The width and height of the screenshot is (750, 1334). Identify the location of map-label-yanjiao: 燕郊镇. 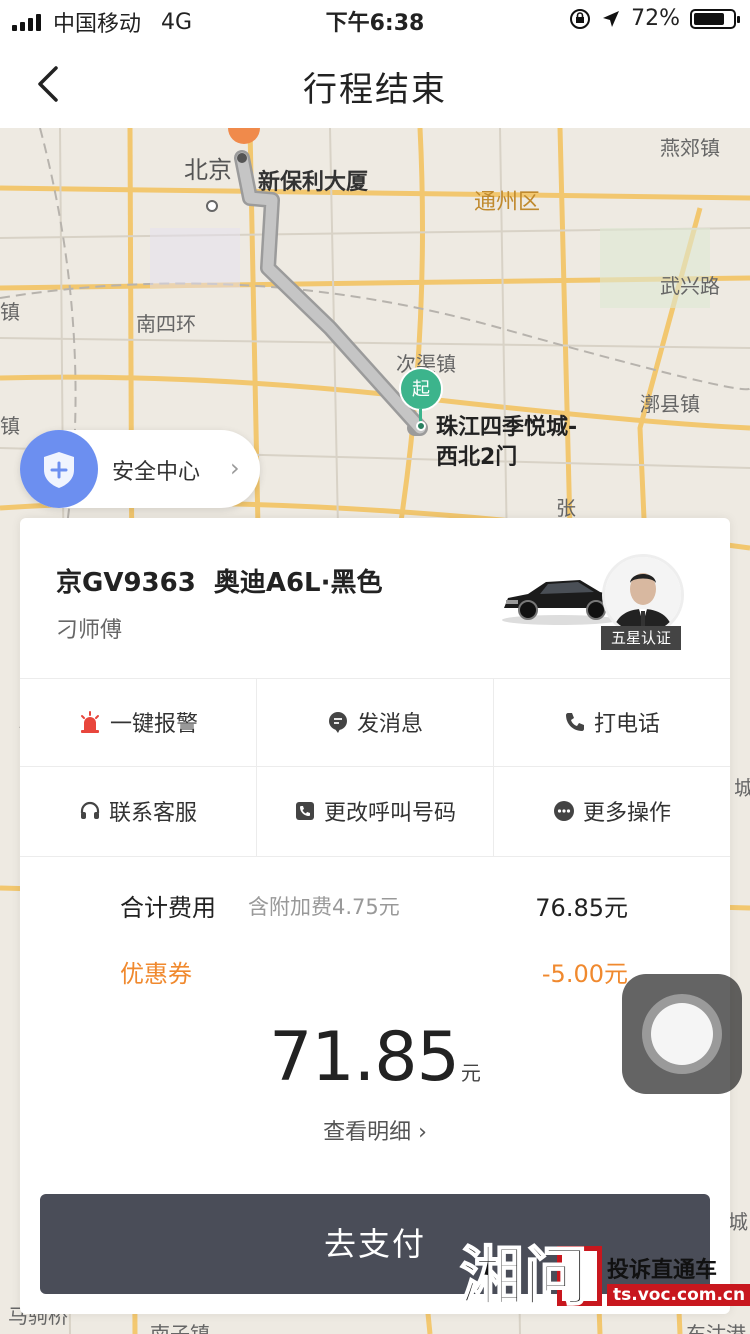
(690, 148).